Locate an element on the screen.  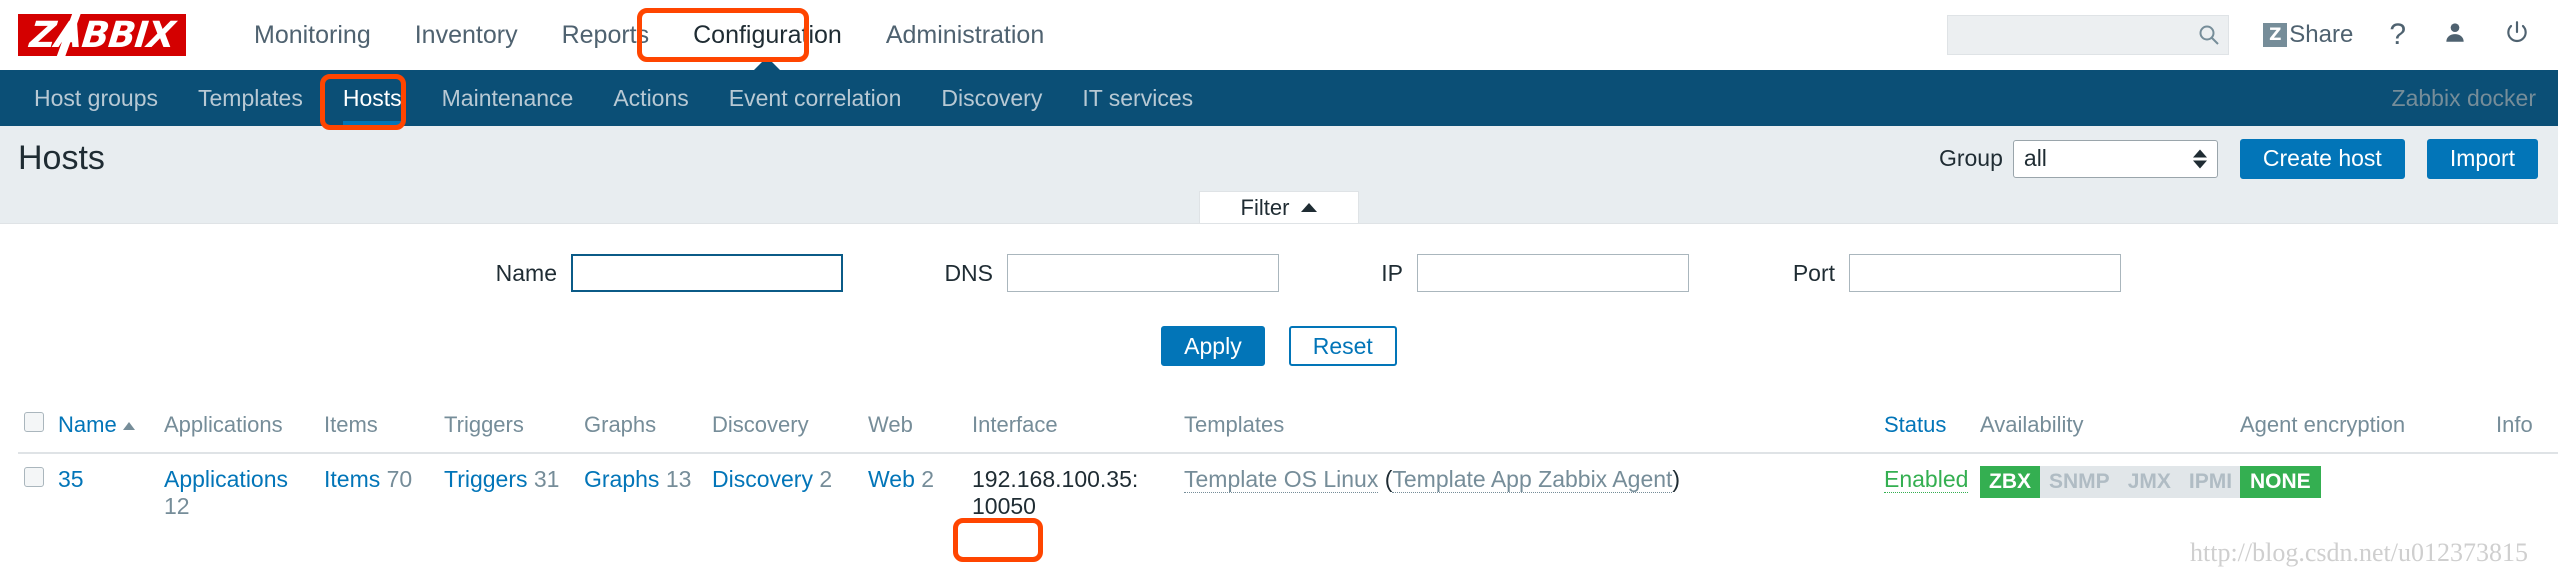
import-label: Import is located at coordinates (2482, 158).